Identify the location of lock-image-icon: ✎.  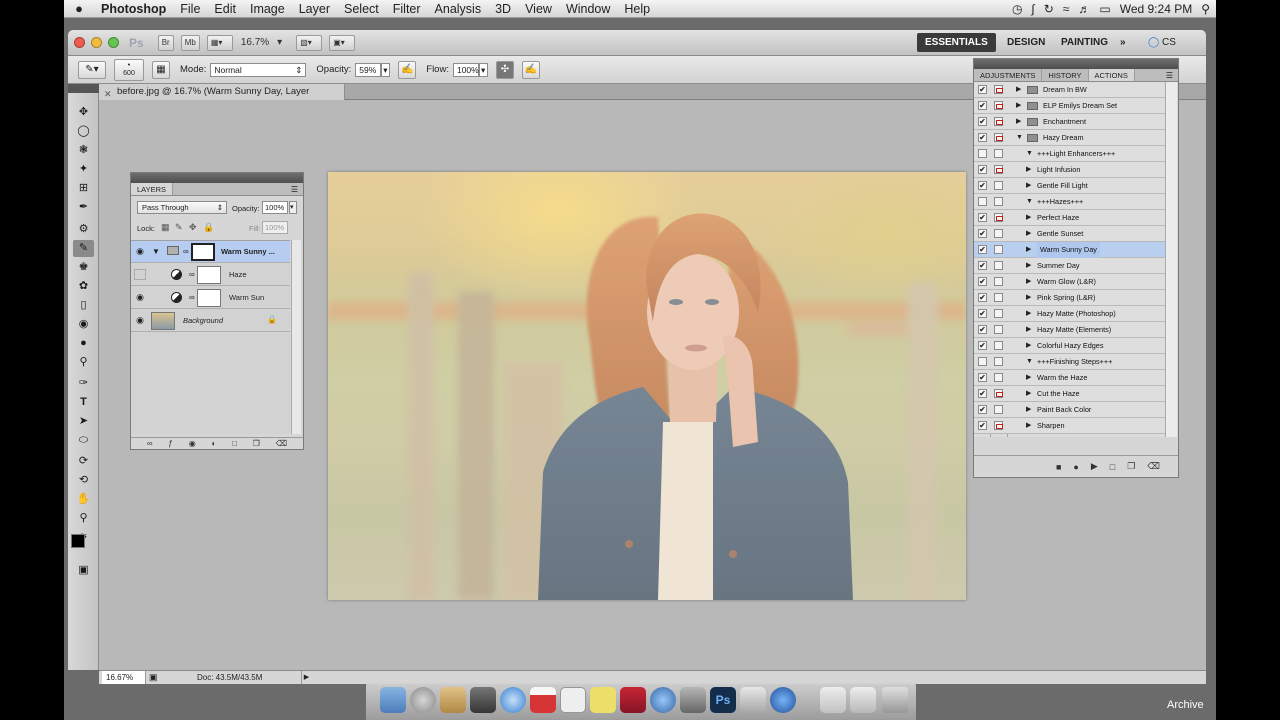
(179, 227).